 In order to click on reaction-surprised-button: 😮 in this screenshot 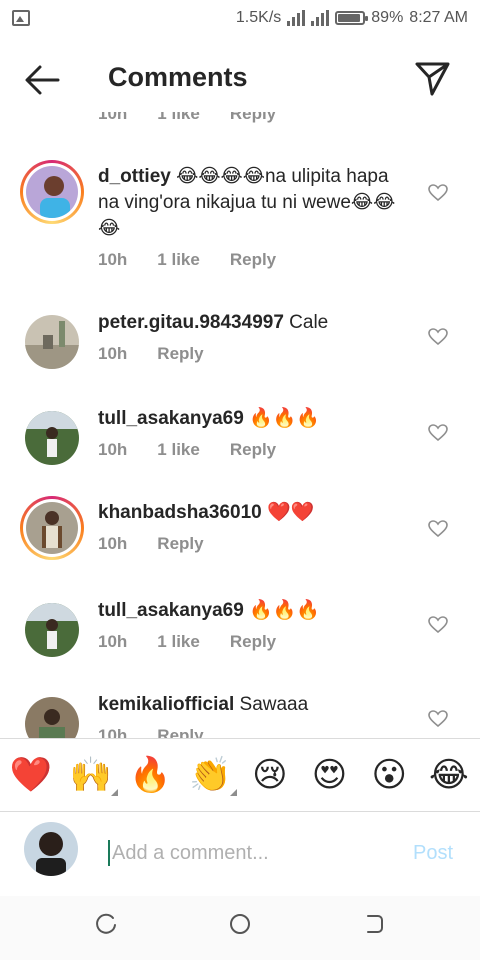, I will do `click(389, 775)`.